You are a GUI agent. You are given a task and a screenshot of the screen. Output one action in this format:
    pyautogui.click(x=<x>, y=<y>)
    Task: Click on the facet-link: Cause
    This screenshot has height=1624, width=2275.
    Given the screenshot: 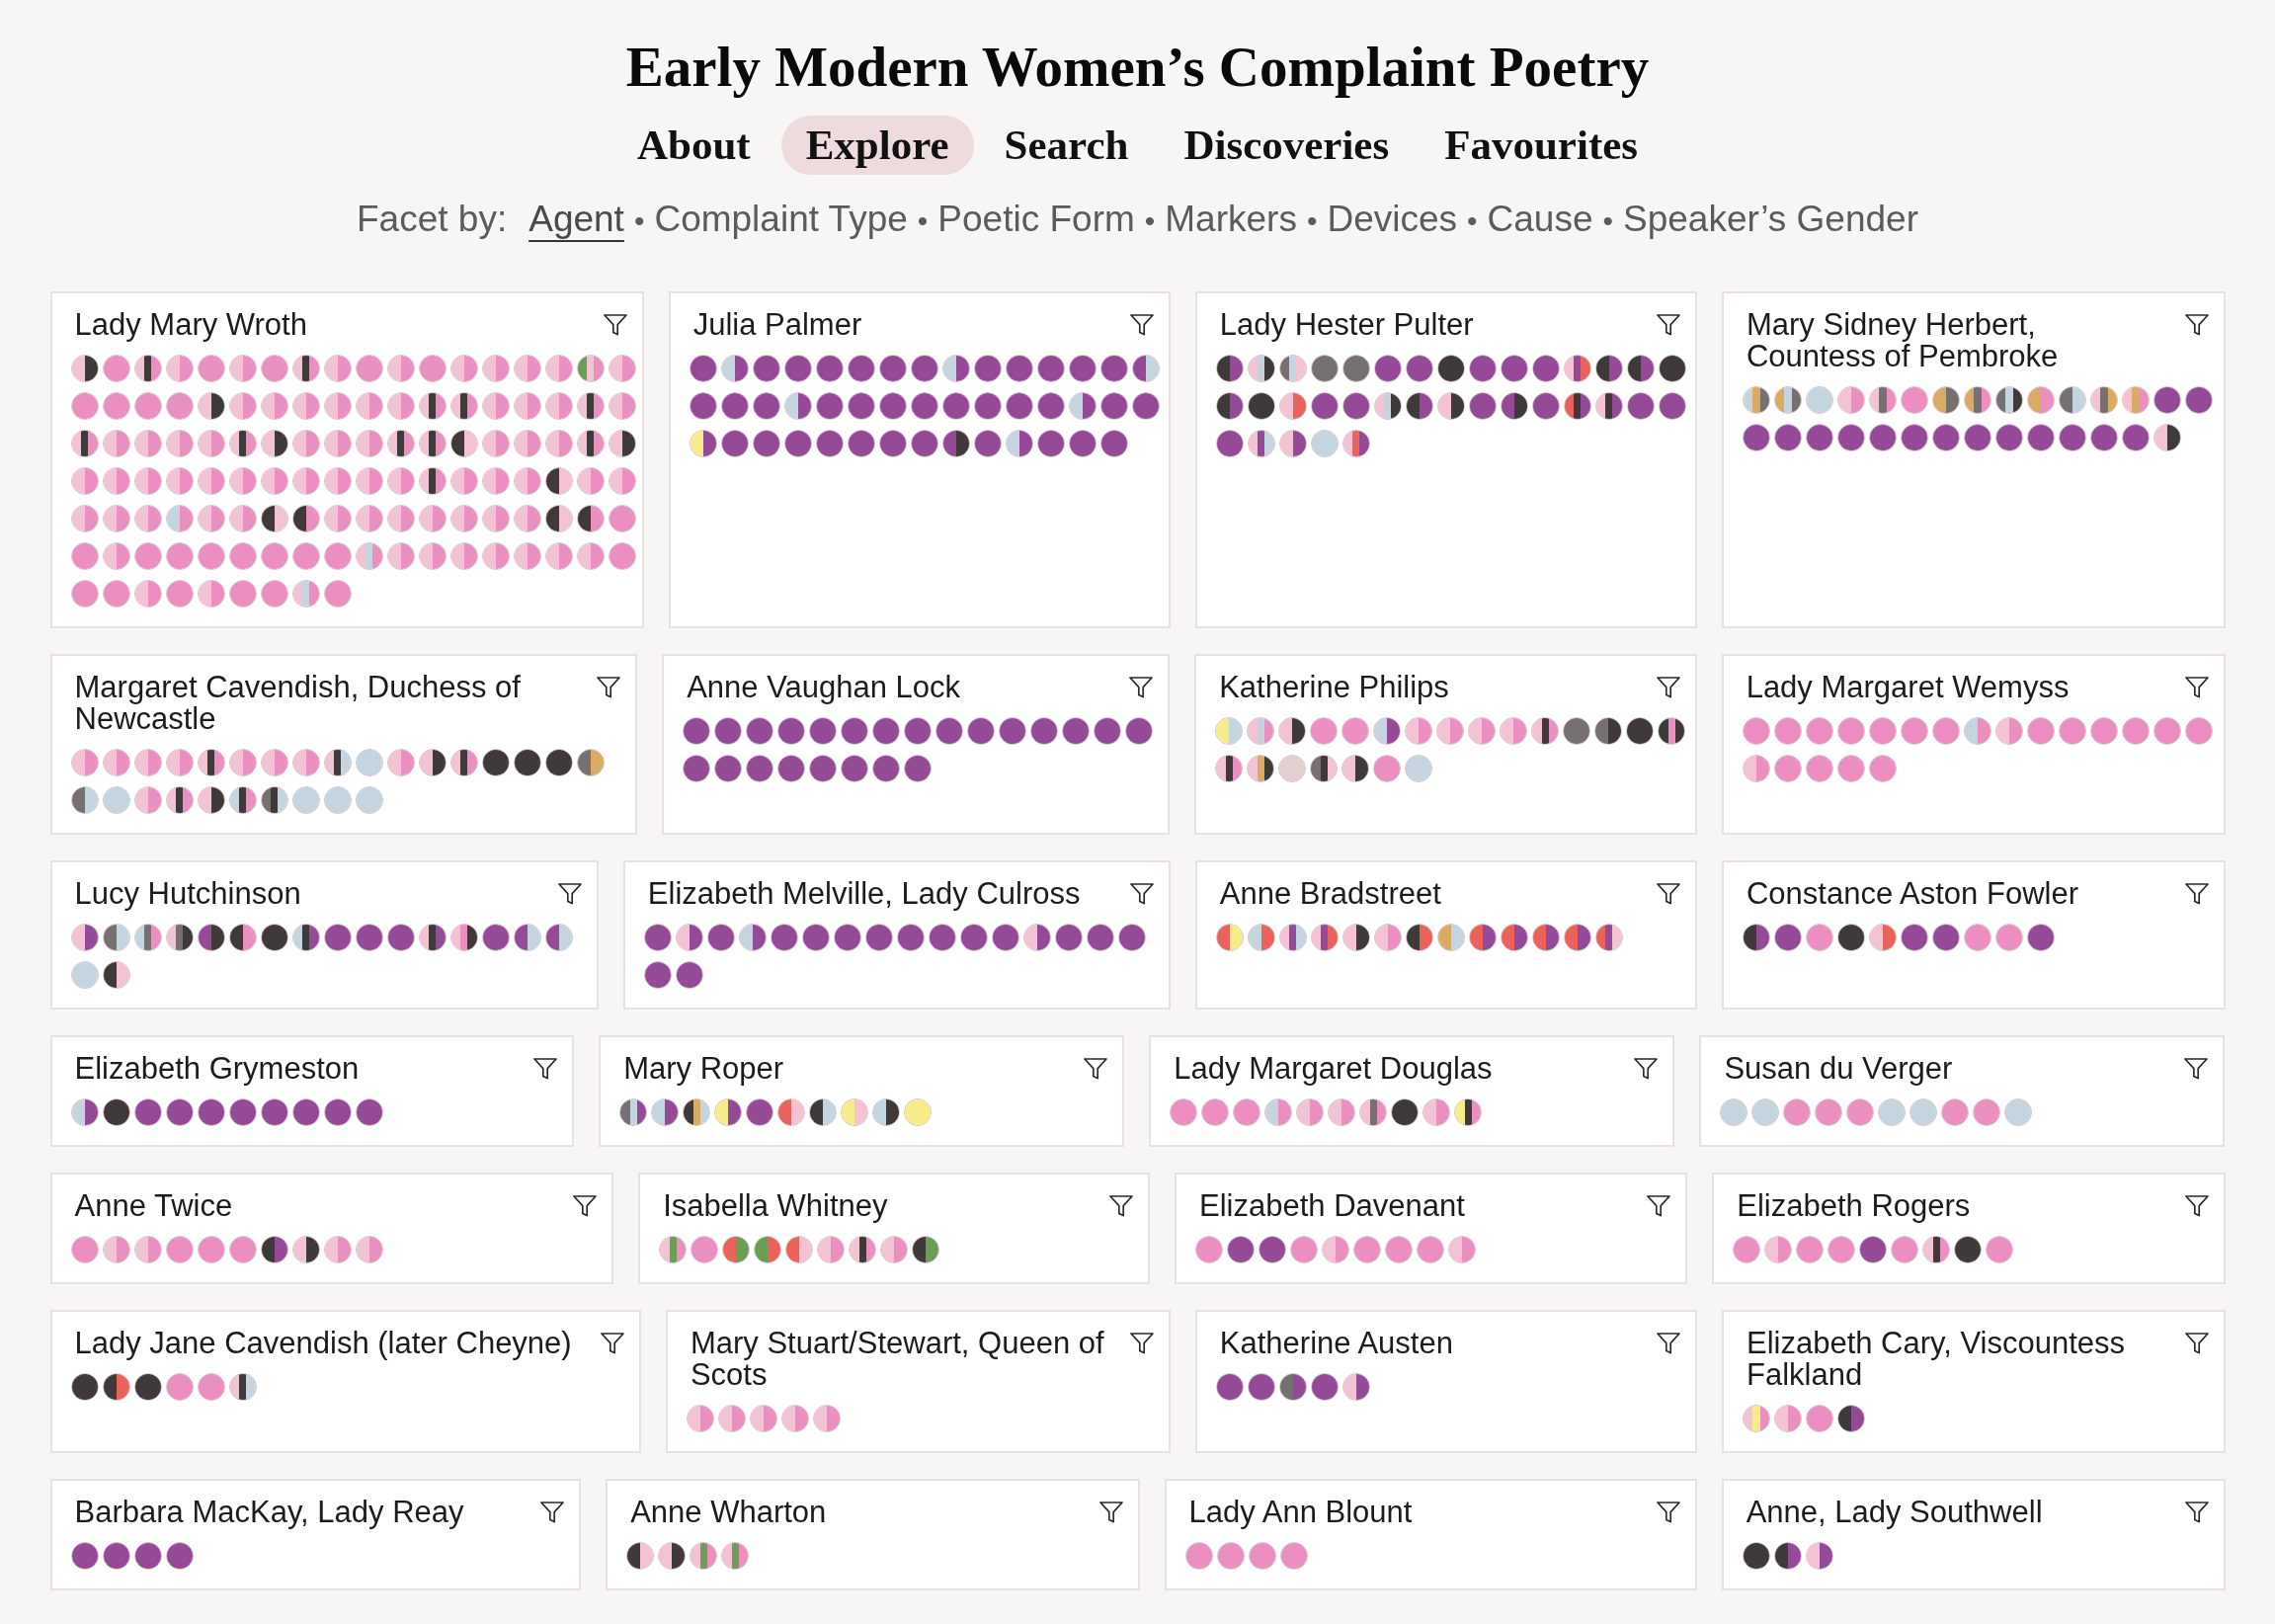 What is the action you would take?
    pyautogui.click(x=1540, y=219)
    